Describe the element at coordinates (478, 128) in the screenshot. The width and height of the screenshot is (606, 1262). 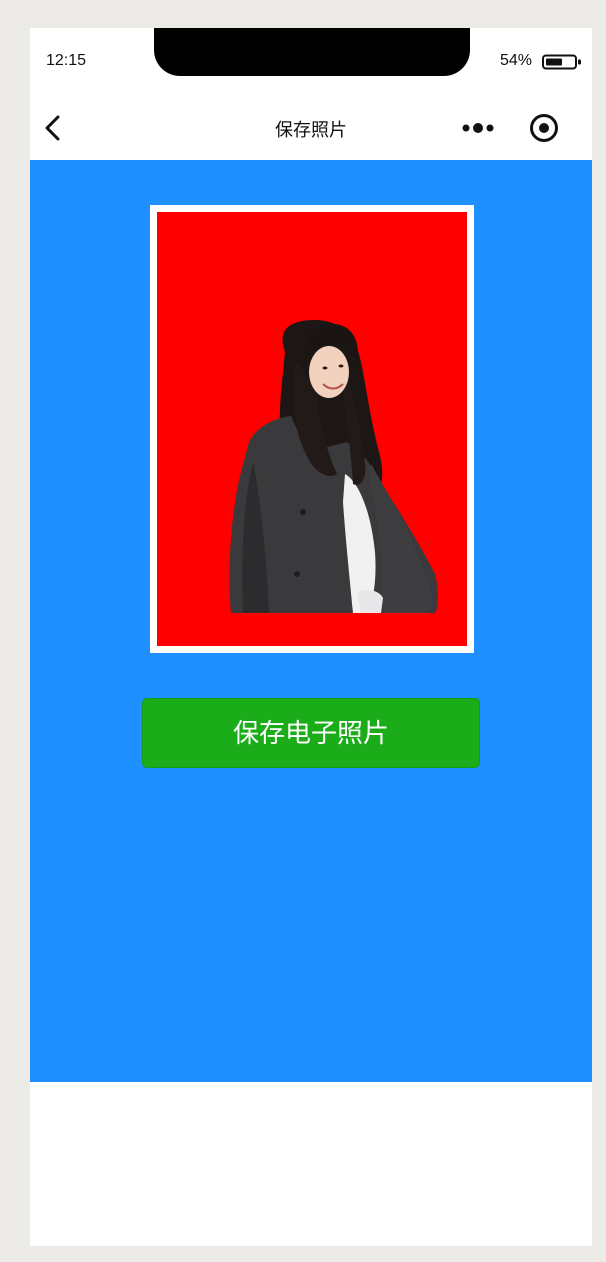
I see `more-dots-icon` at that location.